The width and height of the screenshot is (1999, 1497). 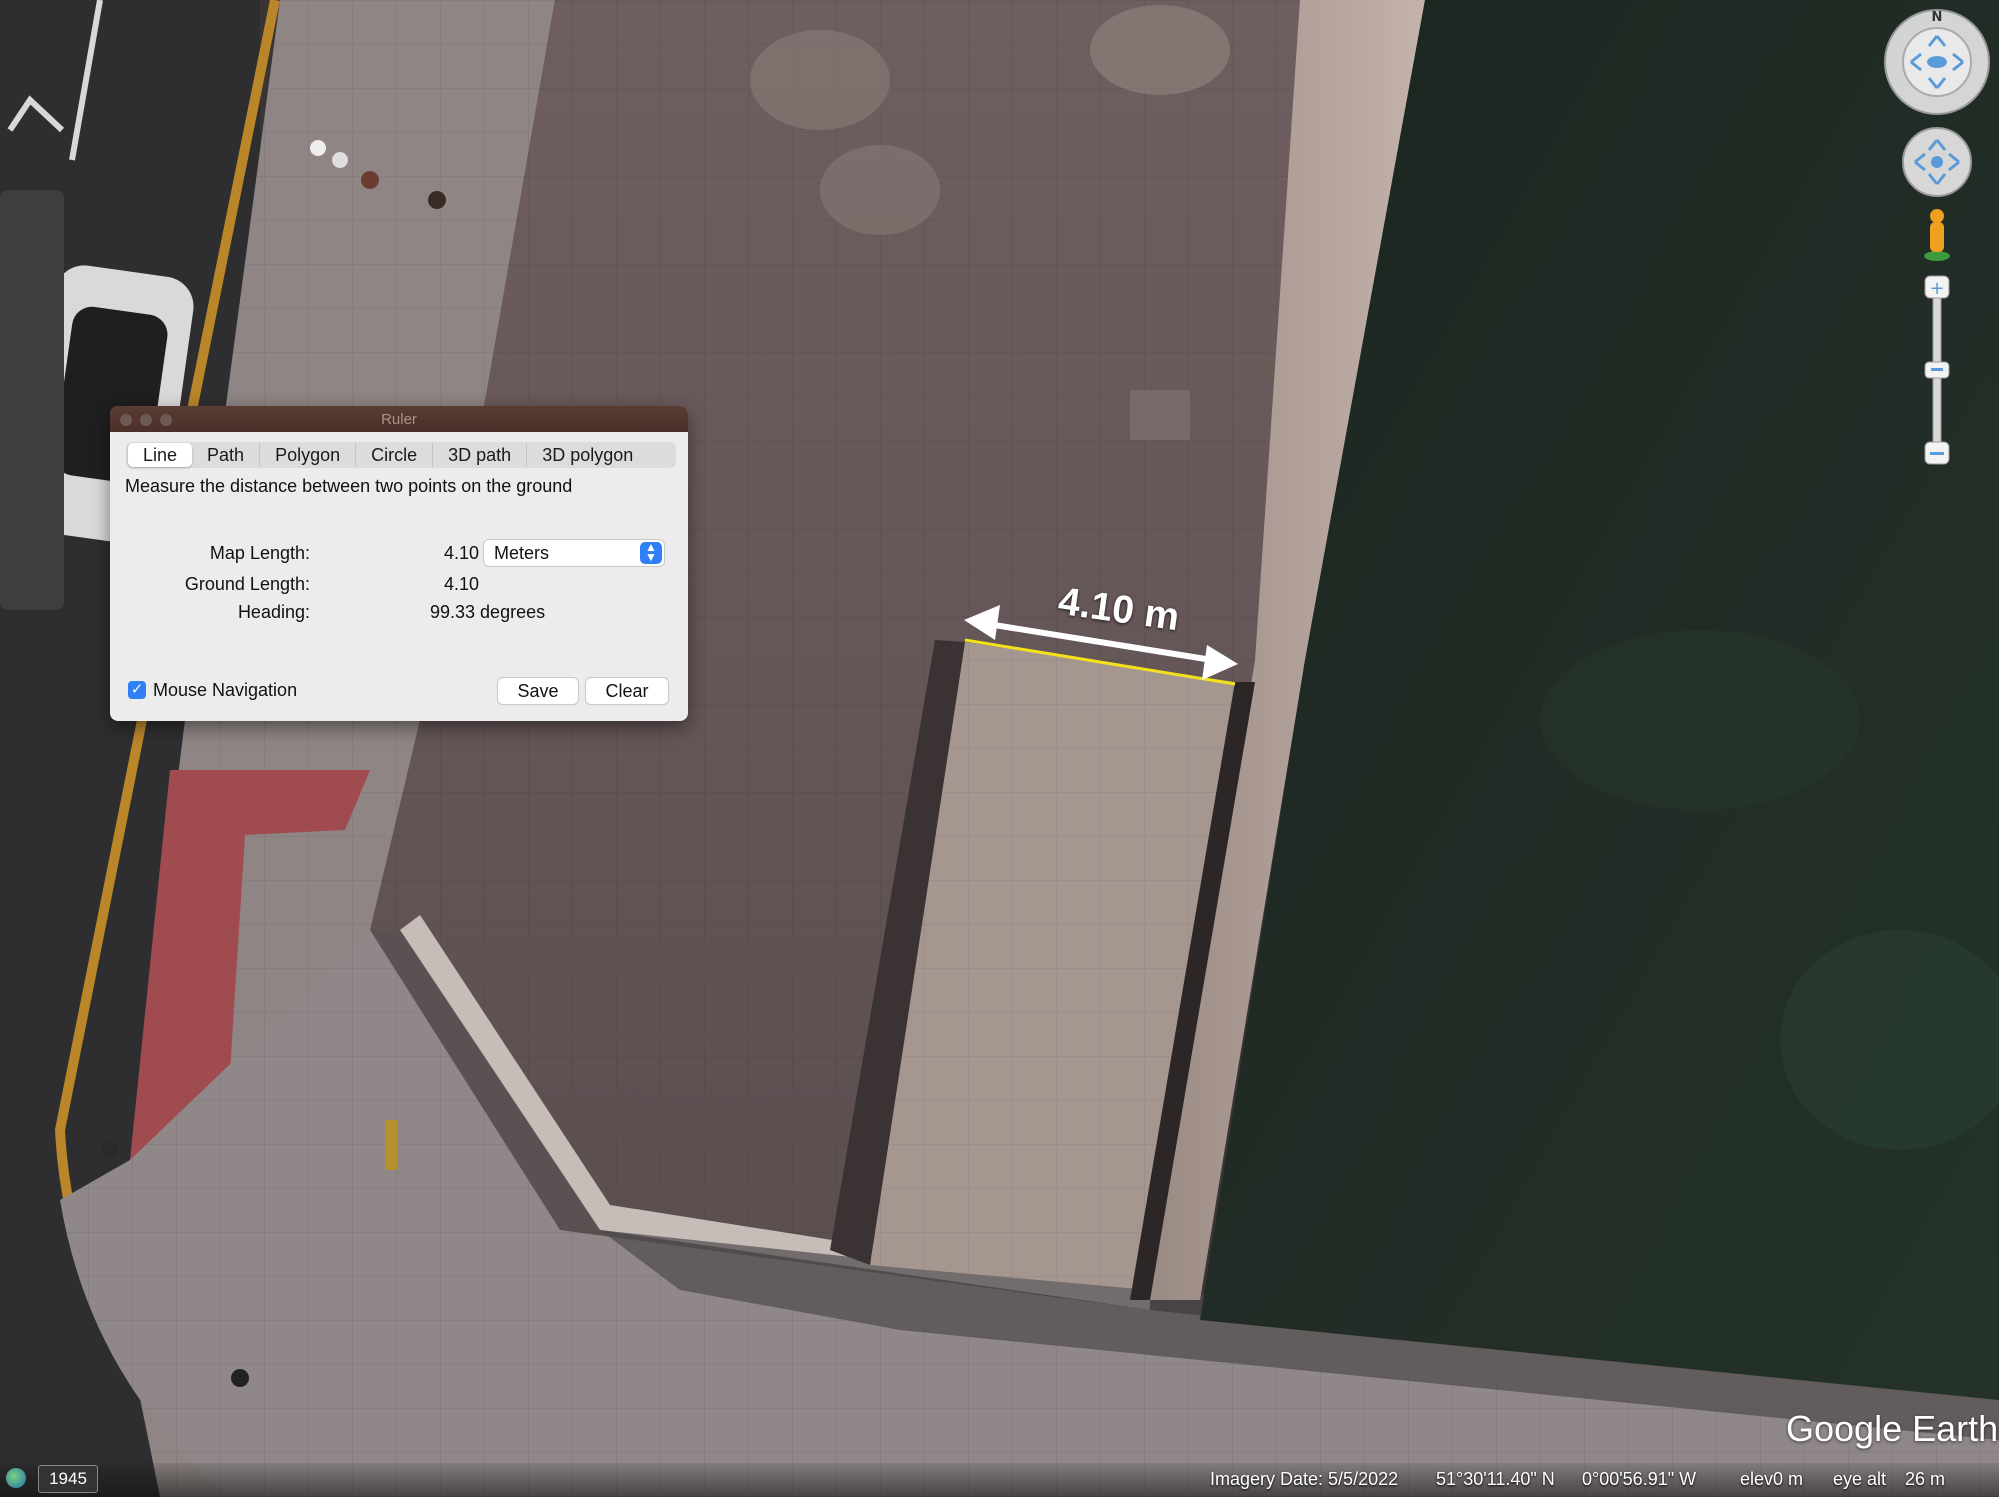 I want to click on eye-alt-value: 26 m, so click(x=1925, y=1479).